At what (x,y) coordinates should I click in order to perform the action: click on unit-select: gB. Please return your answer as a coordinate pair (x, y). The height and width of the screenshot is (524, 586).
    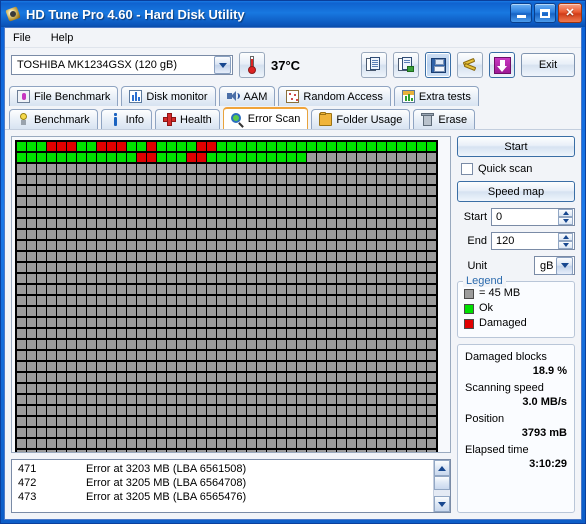
    Looking at the image, I should click on (554, 265).